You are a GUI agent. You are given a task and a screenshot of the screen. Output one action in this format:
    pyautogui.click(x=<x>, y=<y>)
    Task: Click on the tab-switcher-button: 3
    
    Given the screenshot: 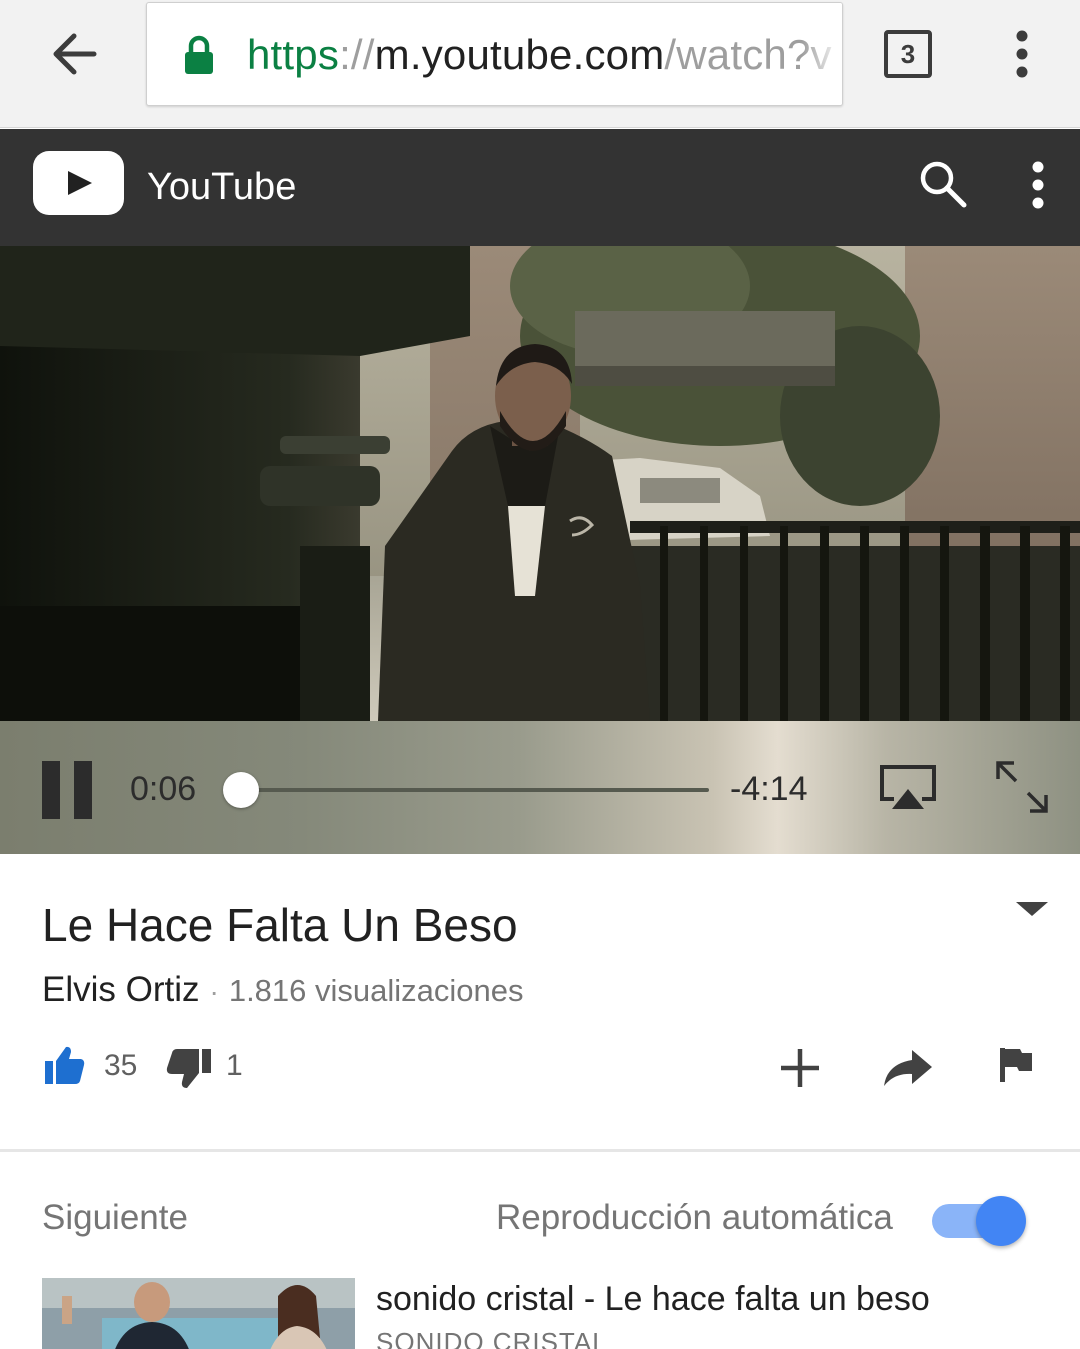 What is the action you would take?
    pyautogui.click(x=908, y=54)
    